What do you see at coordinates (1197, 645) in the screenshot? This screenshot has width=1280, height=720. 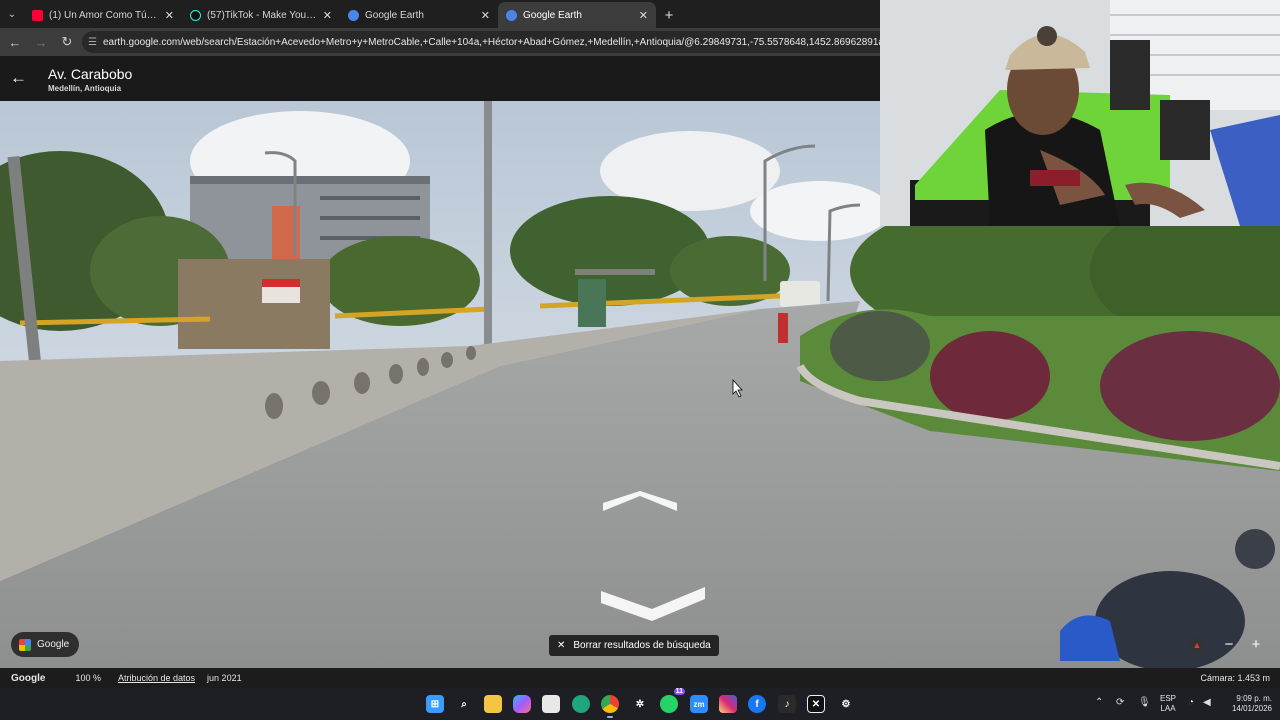 I see `compass-icon: ▲` at bounding box center [1197, 645].